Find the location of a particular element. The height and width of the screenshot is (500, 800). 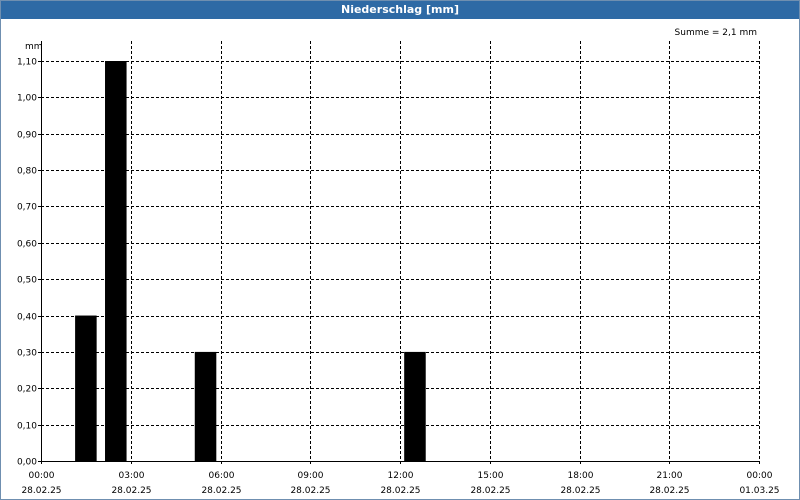

x-tick-time: 12:00 is located at coordinates (401, 476).